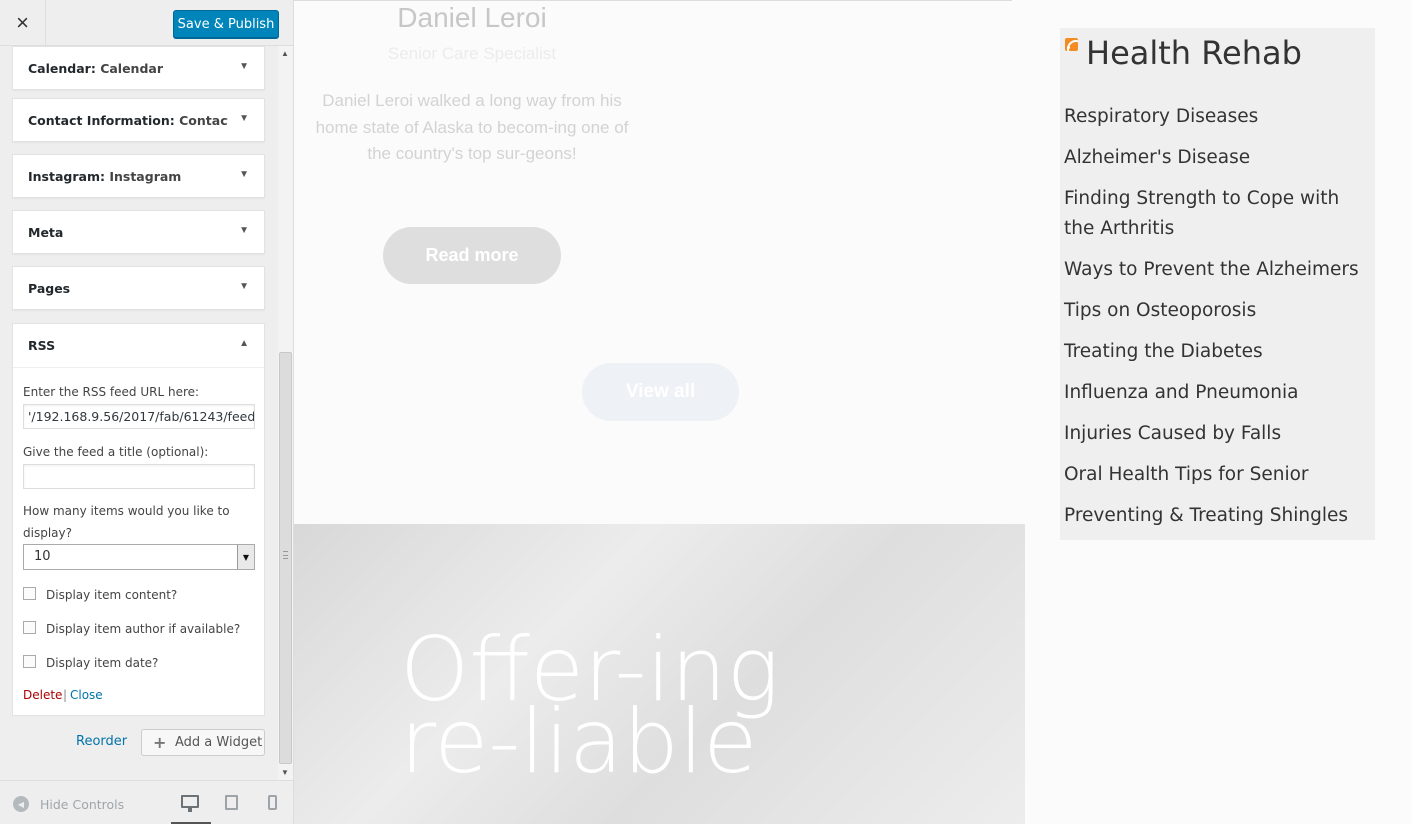 The height and width of the screenshot is (824, 1411). What do you see at coordinates (1194, 53) in the screenshot?
I see `rss-widget-title: Health Rehab` at bounding box center [1194, 53].